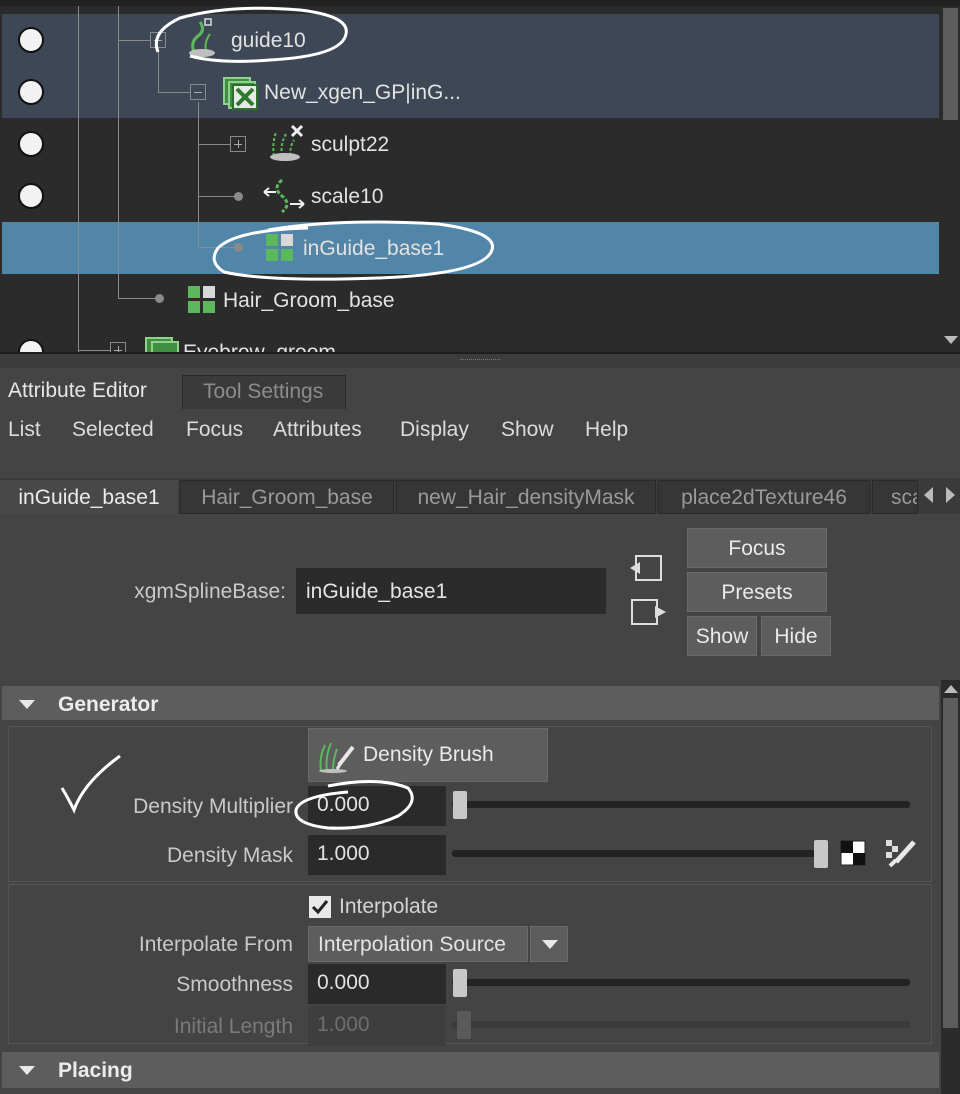  I want to click on density-brush-label: Density Brush, so click(428, 754).